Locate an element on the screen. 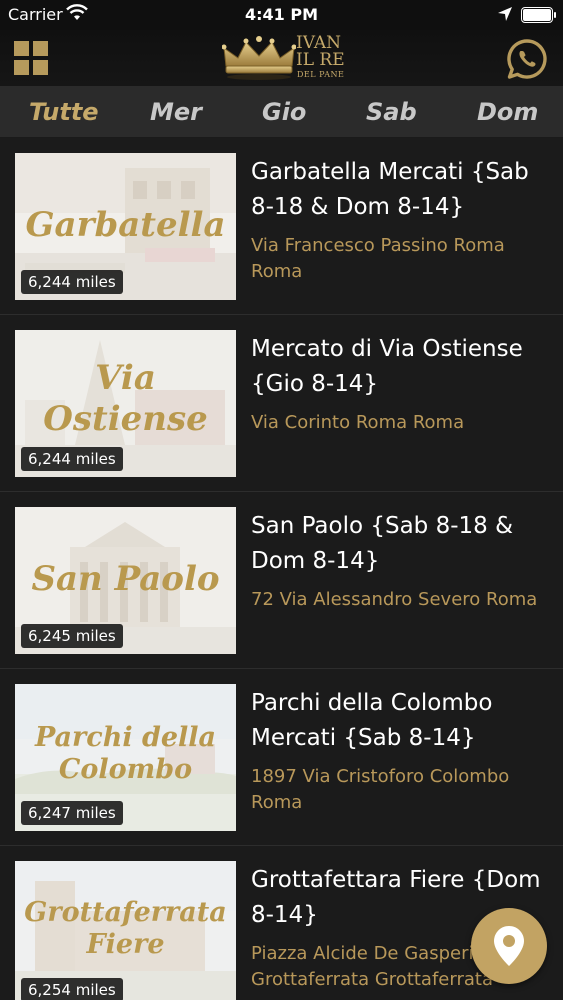 This screenshot has width=563, height=1000. distance-badge: 6,254 miles is located at coordinates (72, 989).